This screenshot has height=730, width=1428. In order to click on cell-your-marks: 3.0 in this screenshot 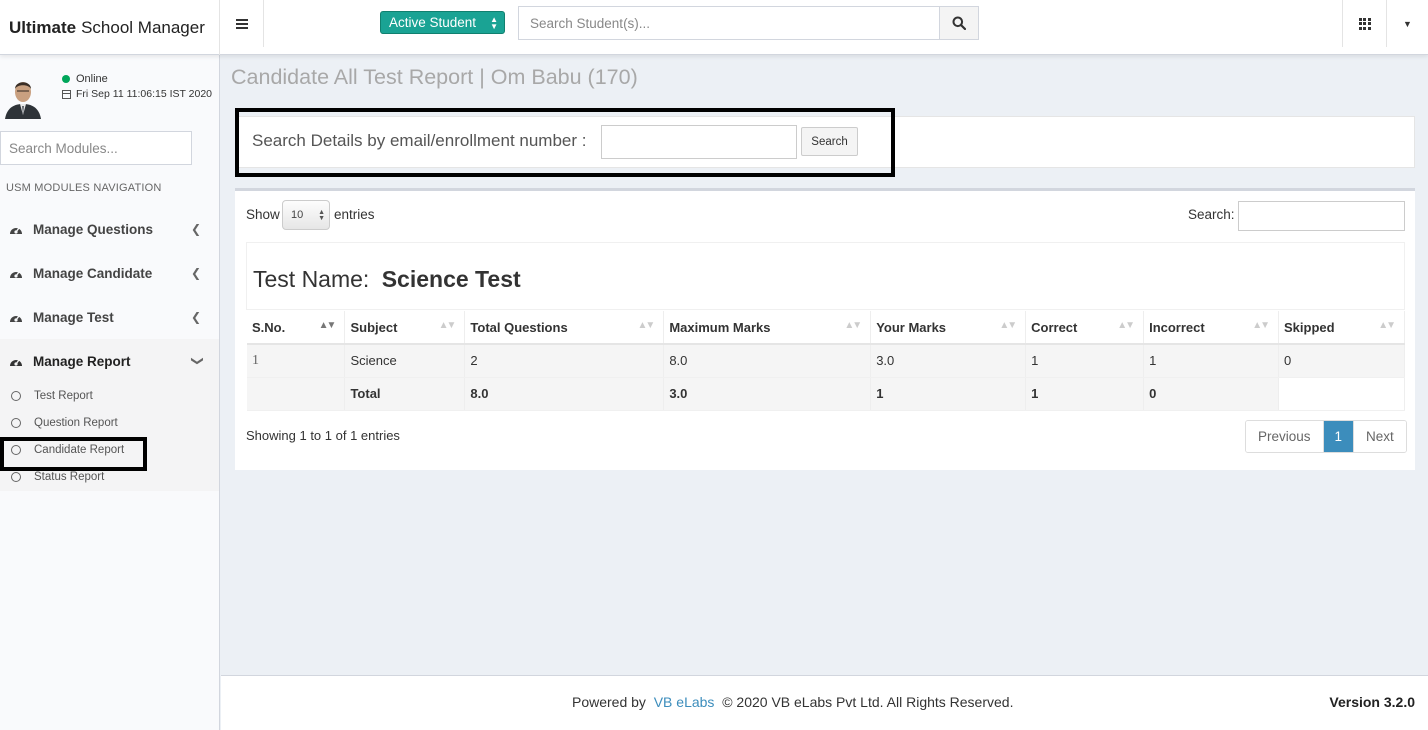, I will do `click(948, 361)`.